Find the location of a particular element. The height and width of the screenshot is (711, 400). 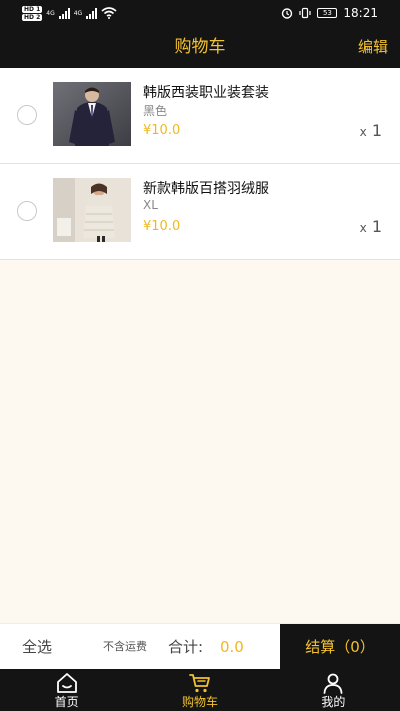

clock: 18:21 is located at coordinates (360, 13).